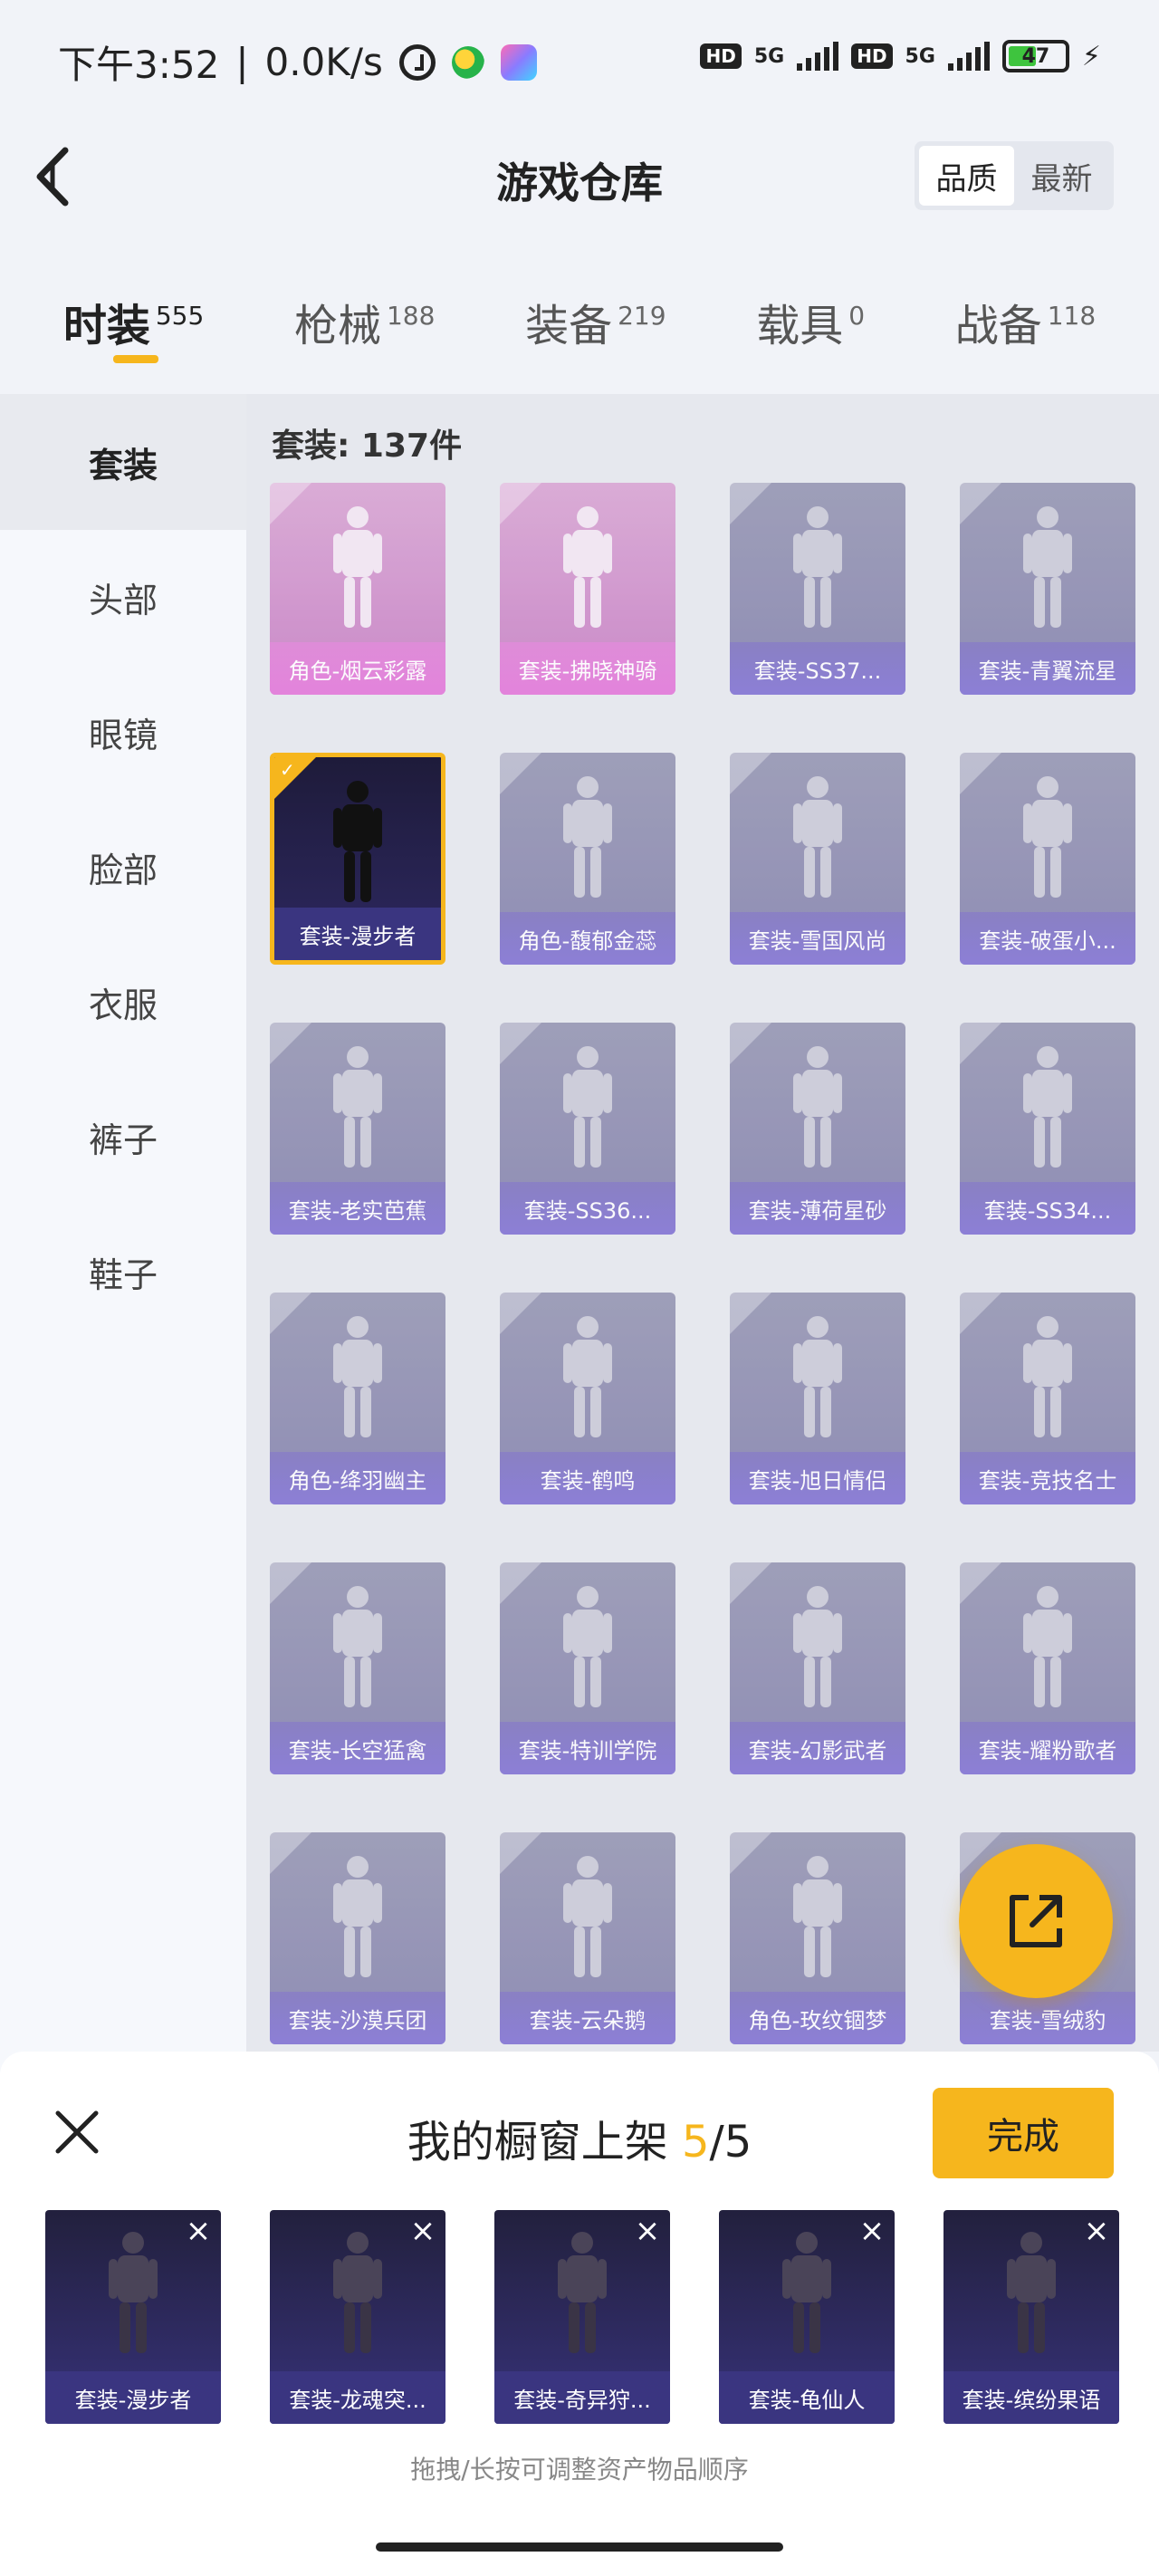 The width and height of the screenshot is (1159, 2576). I want to click on tab-count: 188, so click(411, 316).